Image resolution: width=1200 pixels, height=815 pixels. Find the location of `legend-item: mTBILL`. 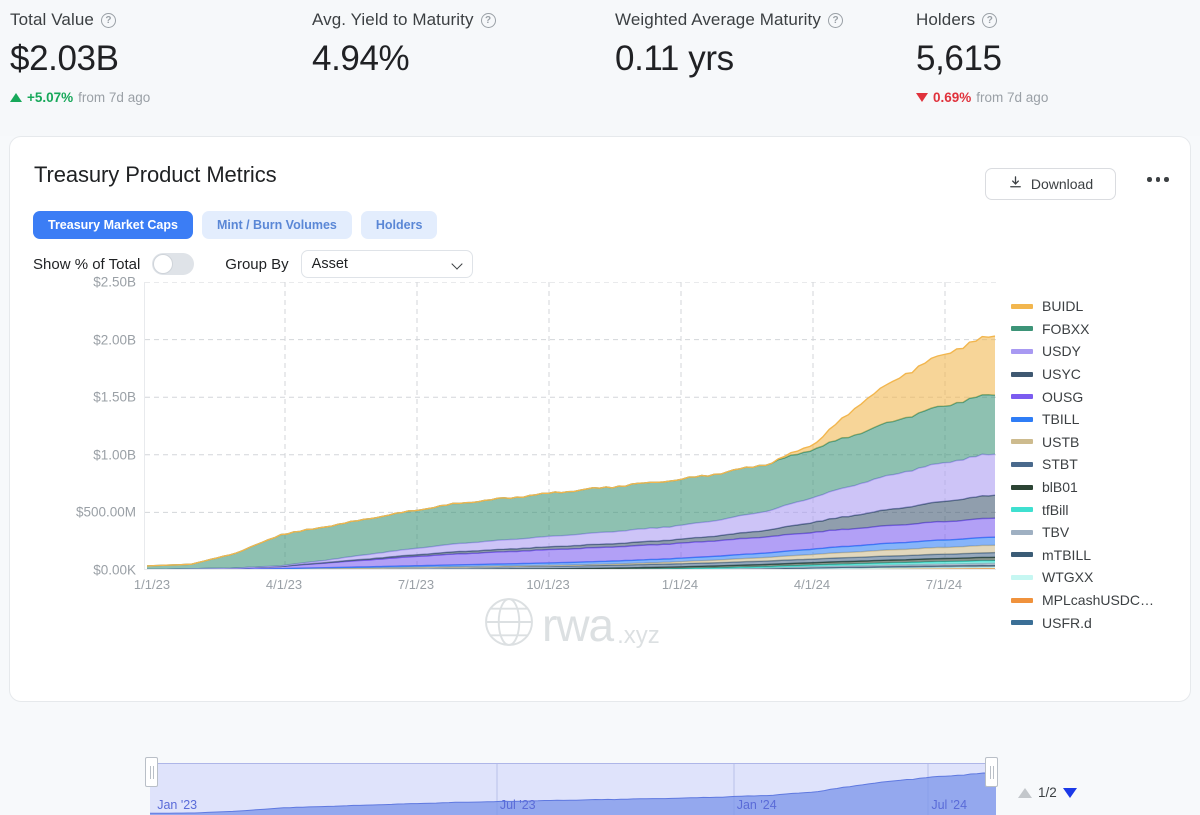

legend-item: mTBILL is located at coordinates (1101, 555).